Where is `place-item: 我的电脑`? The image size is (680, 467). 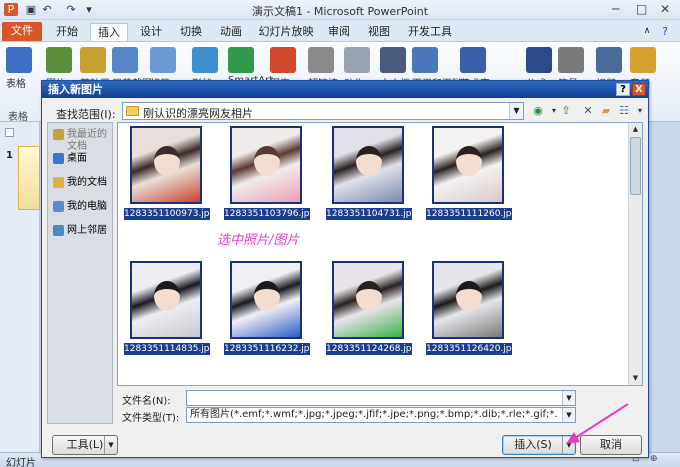
place-item: 我的电脑 is located at coordinates (81, 210).